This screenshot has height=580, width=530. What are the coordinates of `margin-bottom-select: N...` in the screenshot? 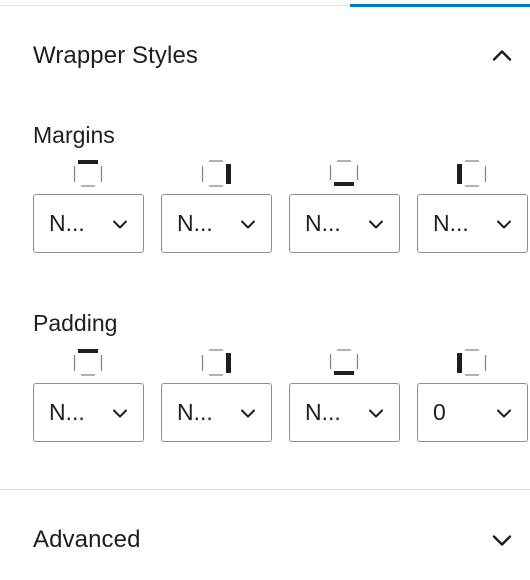 It's located at (344, 223).